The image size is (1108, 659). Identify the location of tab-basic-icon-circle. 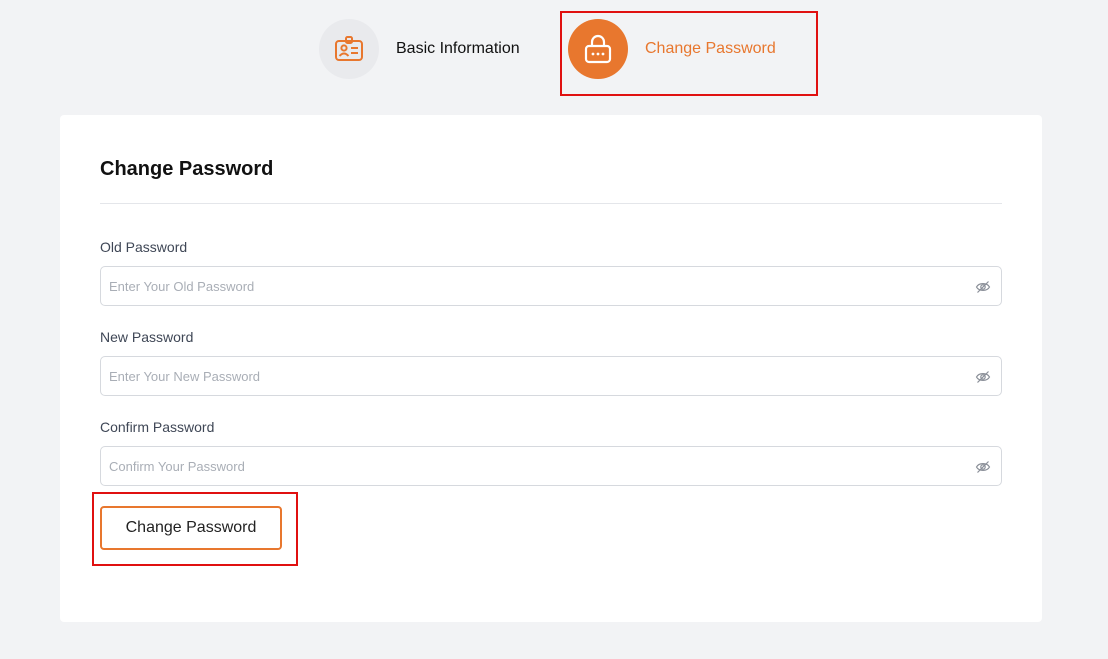
(349, 49).